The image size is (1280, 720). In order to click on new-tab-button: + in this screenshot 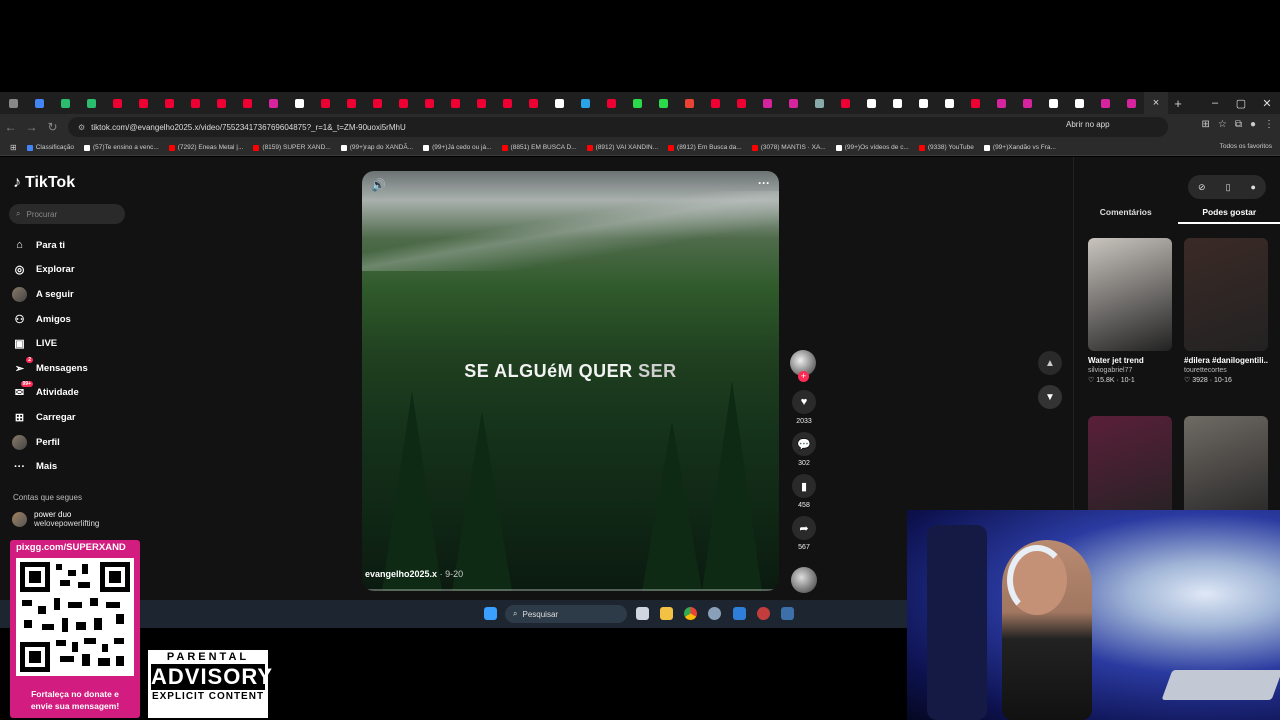, I will do `click(1178, 103)`.